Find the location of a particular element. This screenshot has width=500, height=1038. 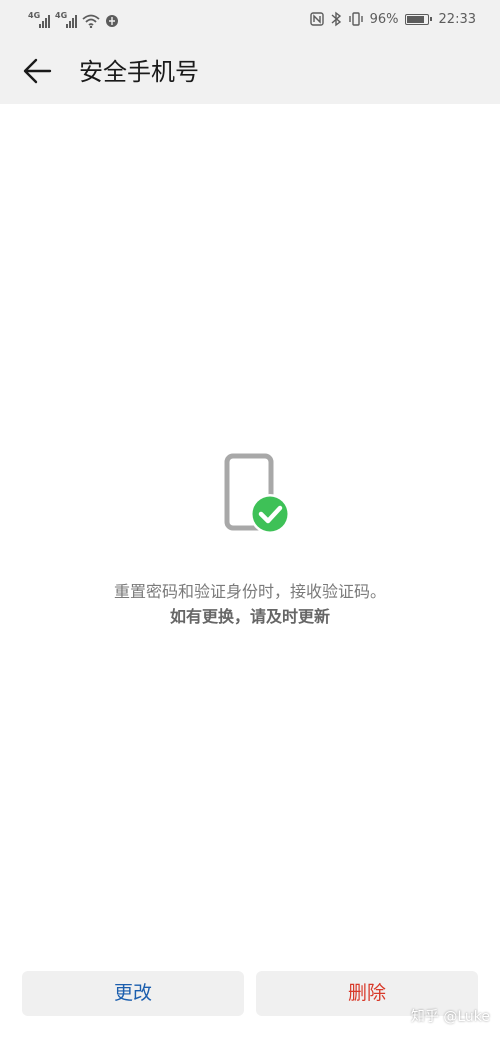

status-left-icons: 4G 4G is located at coordinates (73, 19).